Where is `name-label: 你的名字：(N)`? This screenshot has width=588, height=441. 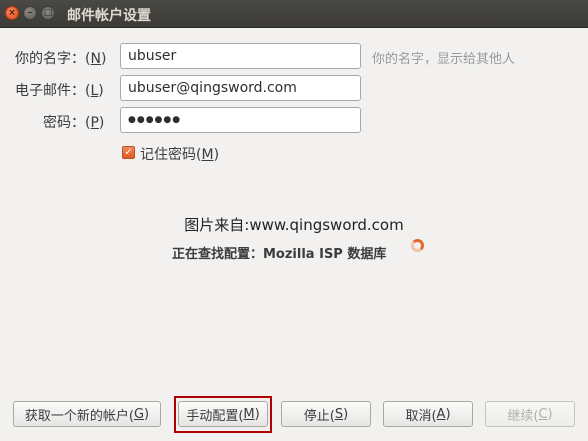
name-label: 你的名字：(N) is located at coordinates (61, 59).